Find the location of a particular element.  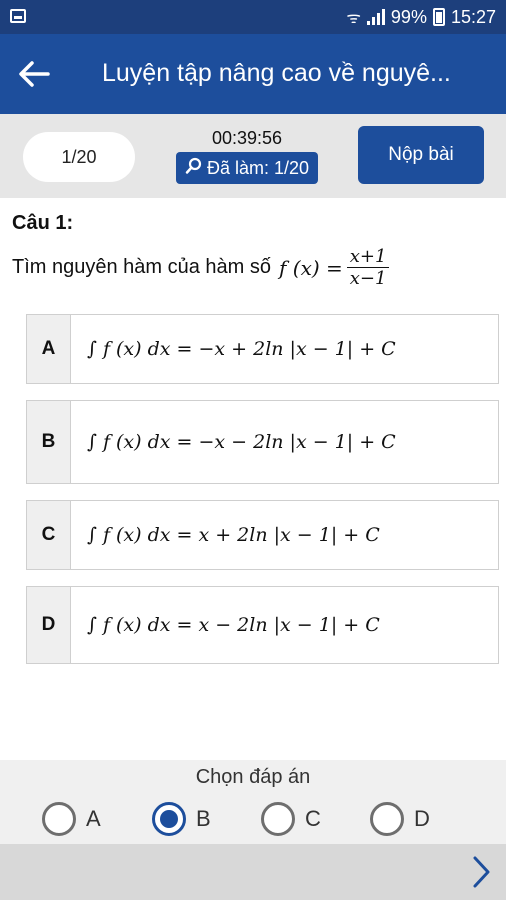

option-letter: C is located at coordinates (49, 535).